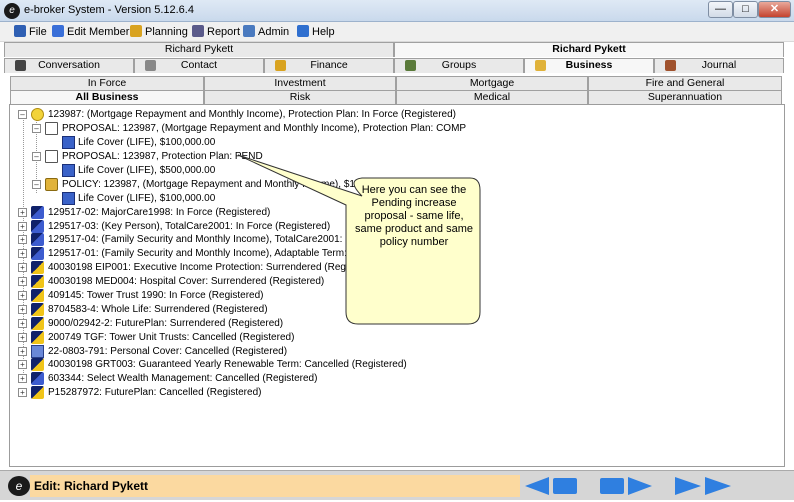  Describe the element at coordinates (215, 486) in the screenshot. I see `edit-status-label: Edit: Richard Pykett` at that location.